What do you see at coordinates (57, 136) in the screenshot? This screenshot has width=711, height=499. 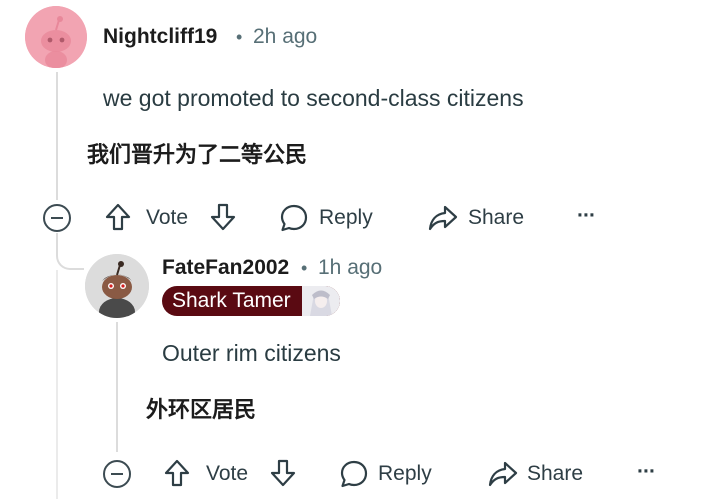 I see `thread-line-primary` at bounding box center [57, 136].